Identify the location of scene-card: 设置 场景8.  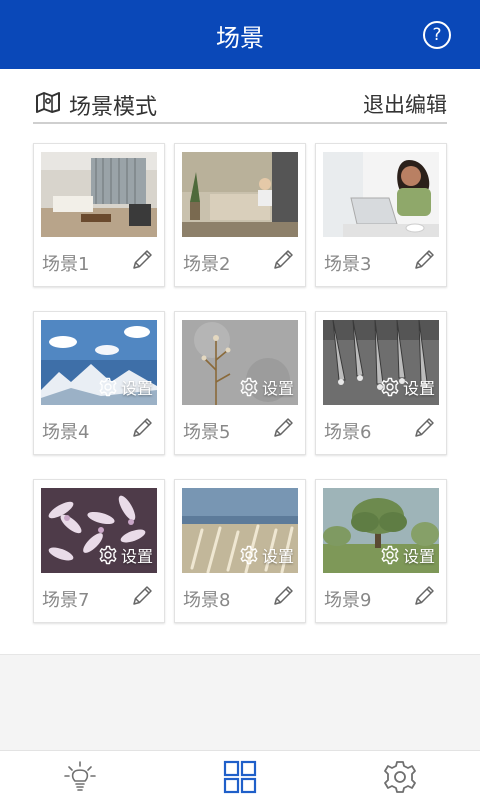
(240, 551).